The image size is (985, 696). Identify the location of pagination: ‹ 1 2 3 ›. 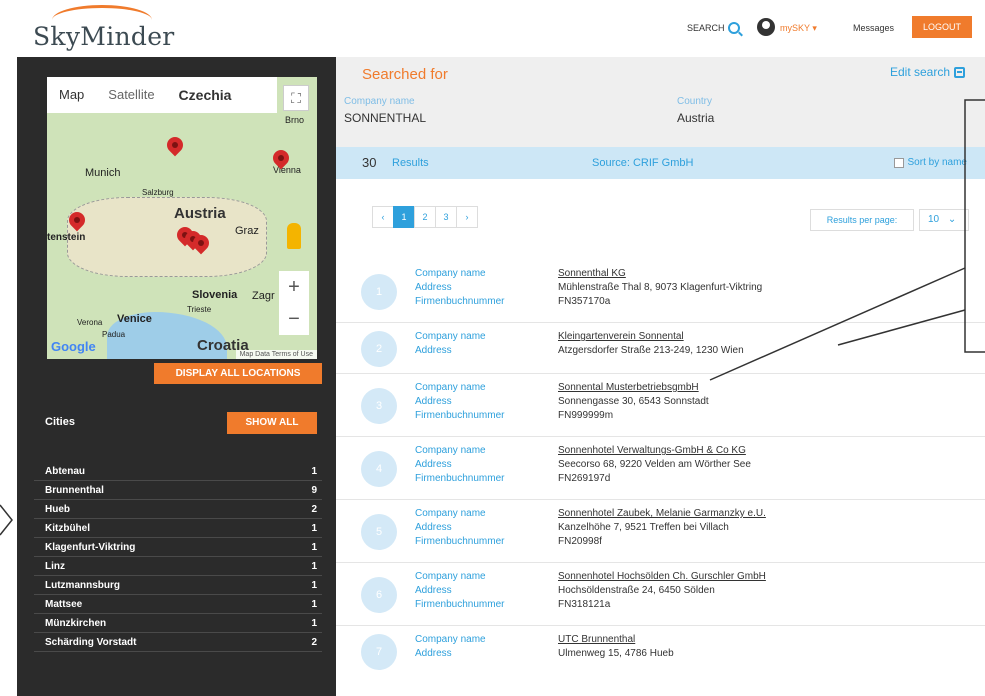
(425, 217).